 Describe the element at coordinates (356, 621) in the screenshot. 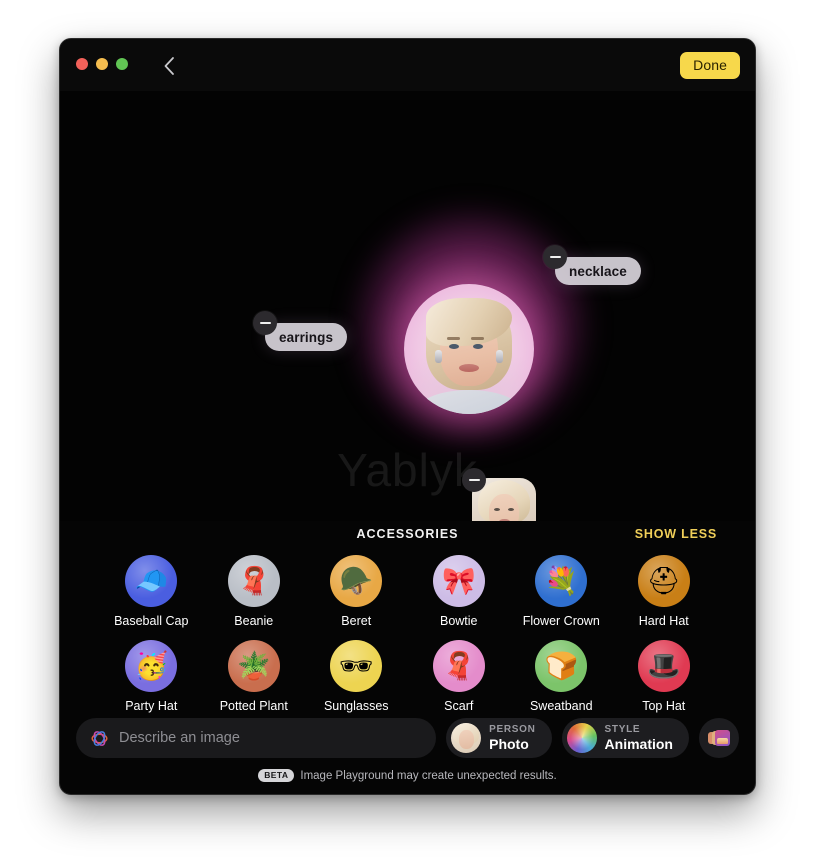

I see `accessory-label: Beret` at that location.